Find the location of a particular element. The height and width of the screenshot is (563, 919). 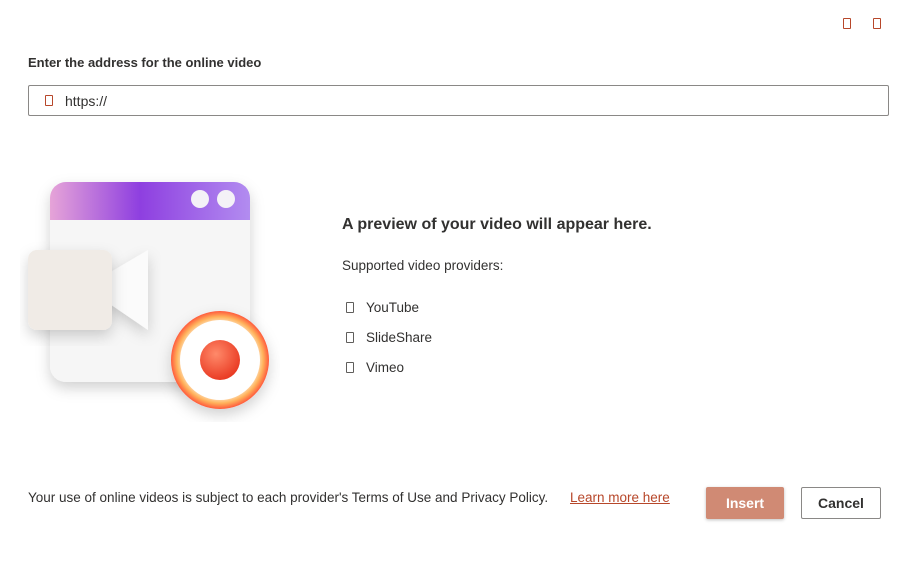

provider-item-vimeo: Vimeo is located at coordinates (389, 367).